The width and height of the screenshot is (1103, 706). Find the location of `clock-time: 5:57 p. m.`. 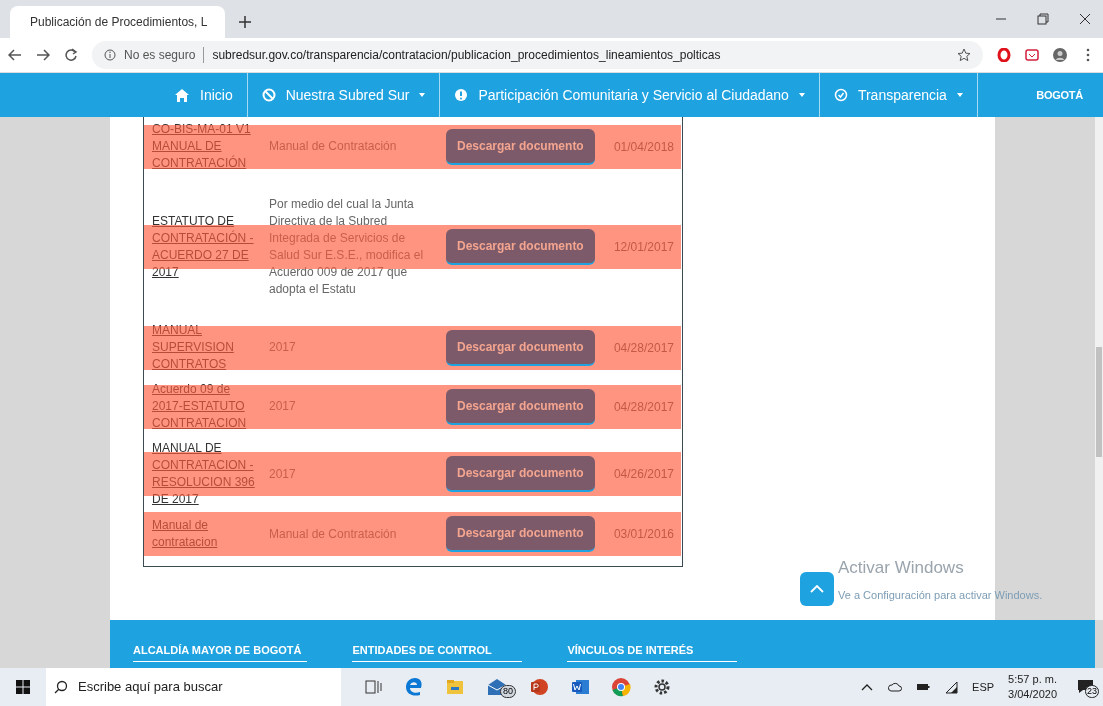

clock-time: 5:57 p. m. is located at coordinates (1032, 679).